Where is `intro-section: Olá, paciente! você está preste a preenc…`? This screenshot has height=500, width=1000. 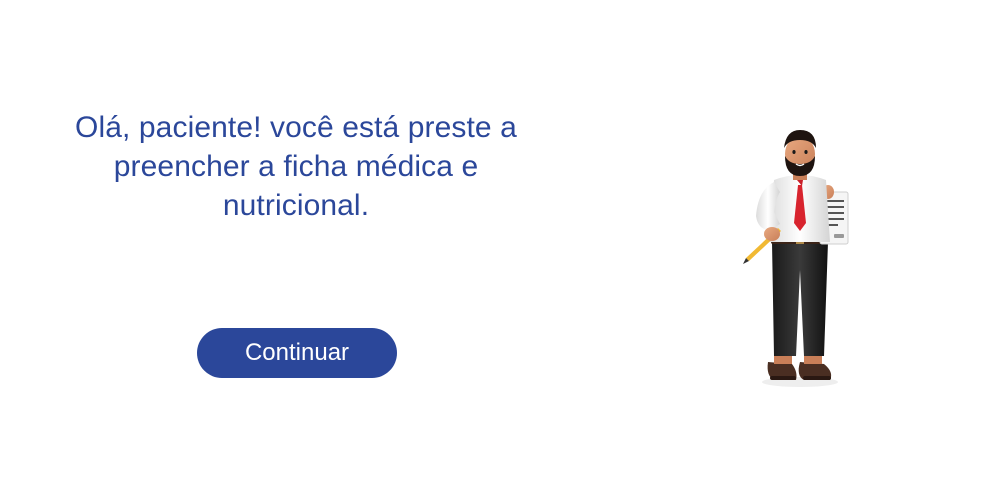
intro-section: Olá, paciente! você está preste a preenc… is located at coordinates (296, 166).